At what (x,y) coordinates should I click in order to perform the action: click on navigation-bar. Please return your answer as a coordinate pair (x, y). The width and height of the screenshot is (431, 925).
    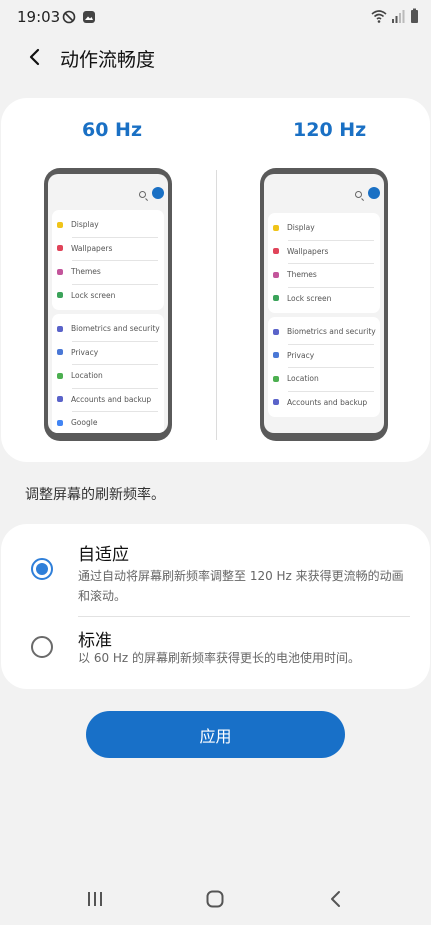
    Looking at the image, I should click on (215, 900).